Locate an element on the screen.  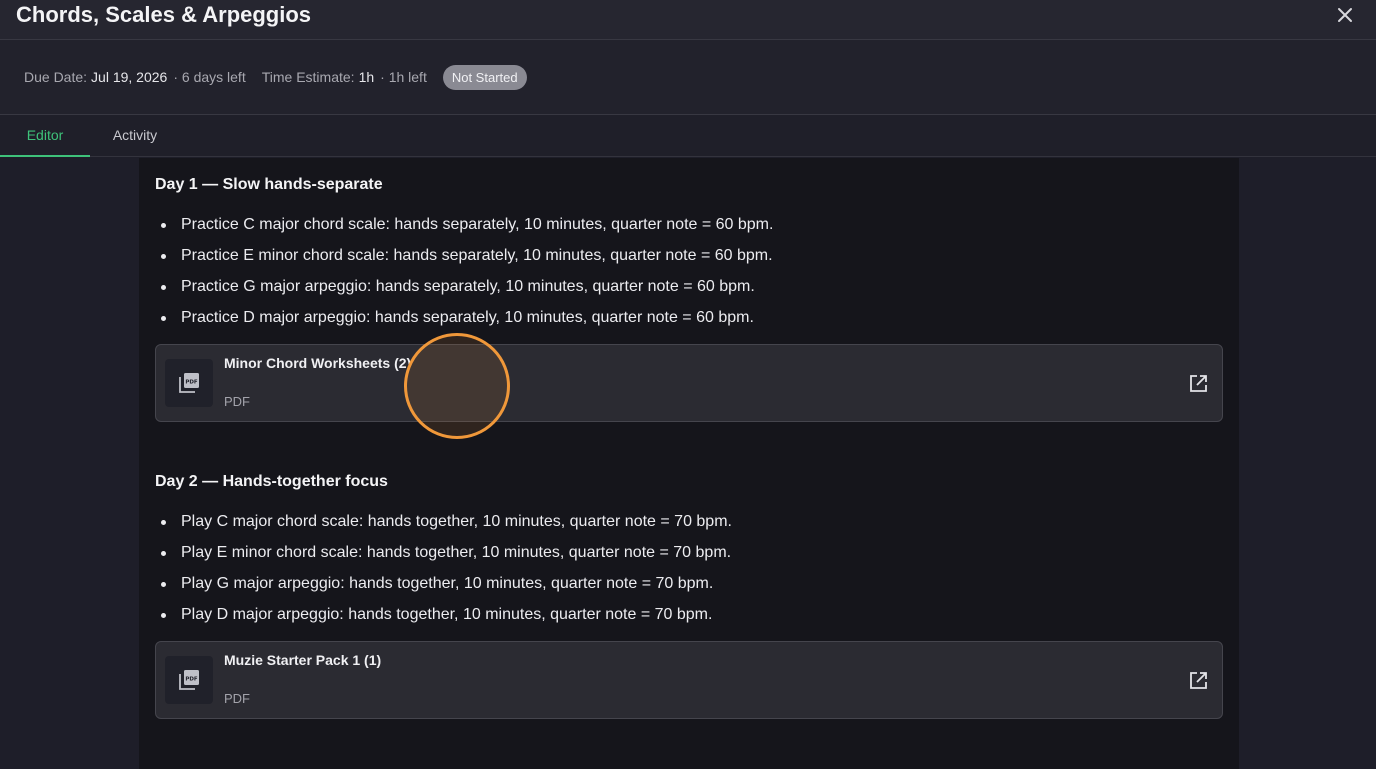
page-title: Chords, Scales & Arpeggios is located at coordinates (164, 14).